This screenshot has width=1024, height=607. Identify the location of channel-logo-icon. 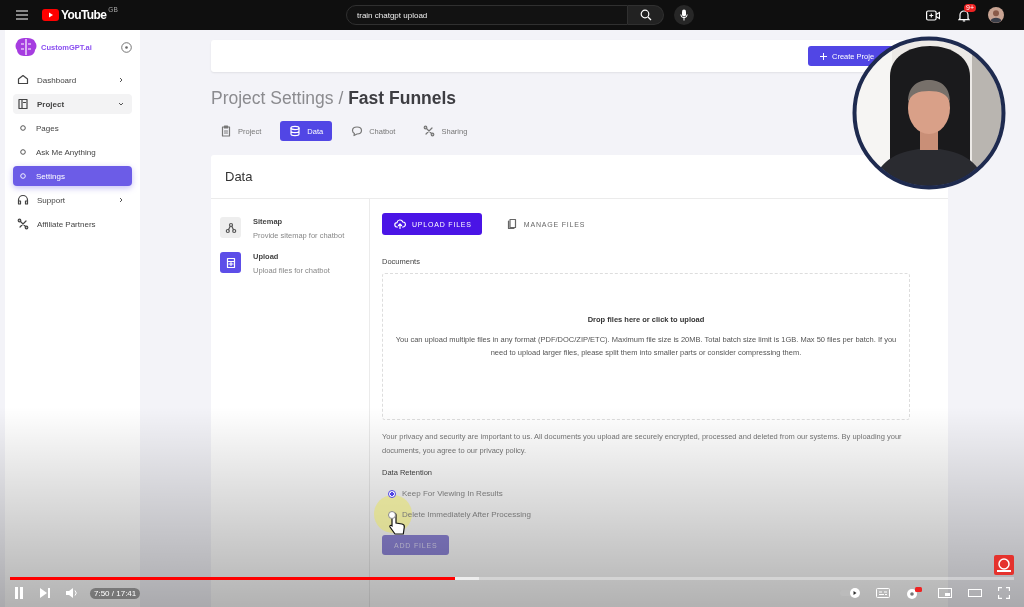
(1004, 565).